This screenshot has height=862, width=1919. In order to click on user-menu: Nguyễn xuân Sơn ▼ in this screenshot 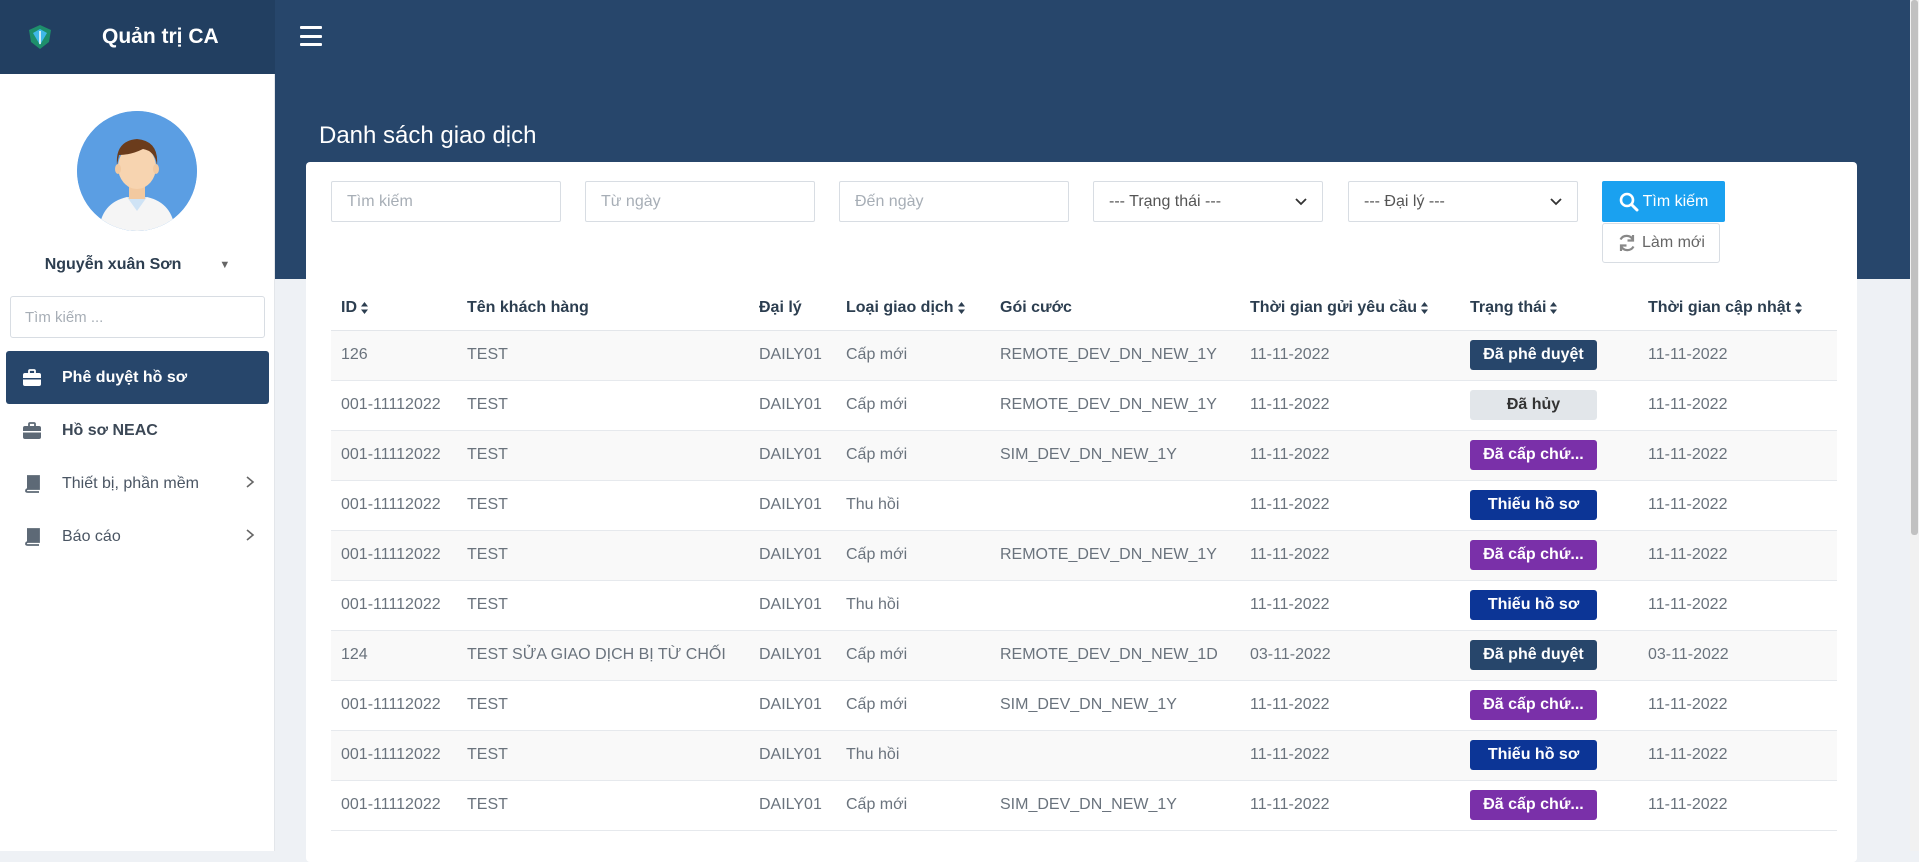, I will do `click(137, 265)`.